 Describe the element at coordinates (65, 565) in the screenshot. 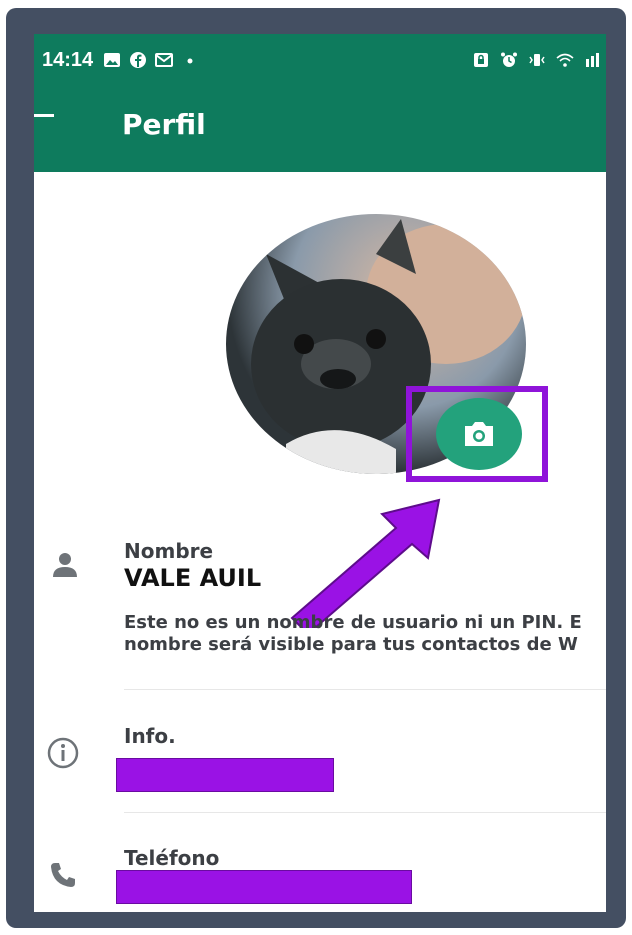

I see `person-icon` at that location.